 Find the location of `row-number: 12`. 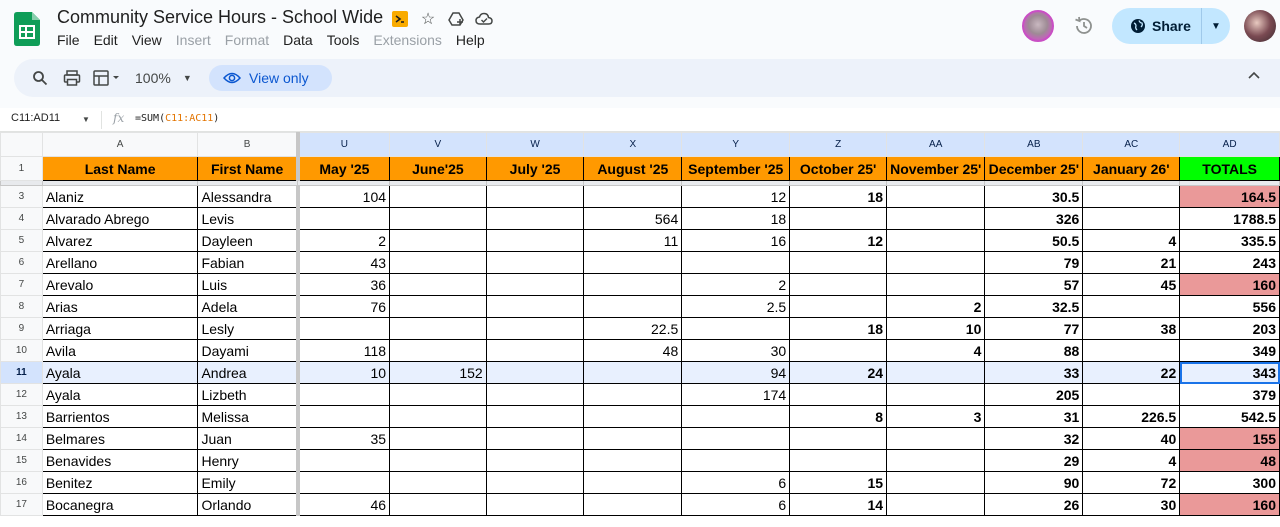

row-number: 12 is located at coordinates (21, 394).